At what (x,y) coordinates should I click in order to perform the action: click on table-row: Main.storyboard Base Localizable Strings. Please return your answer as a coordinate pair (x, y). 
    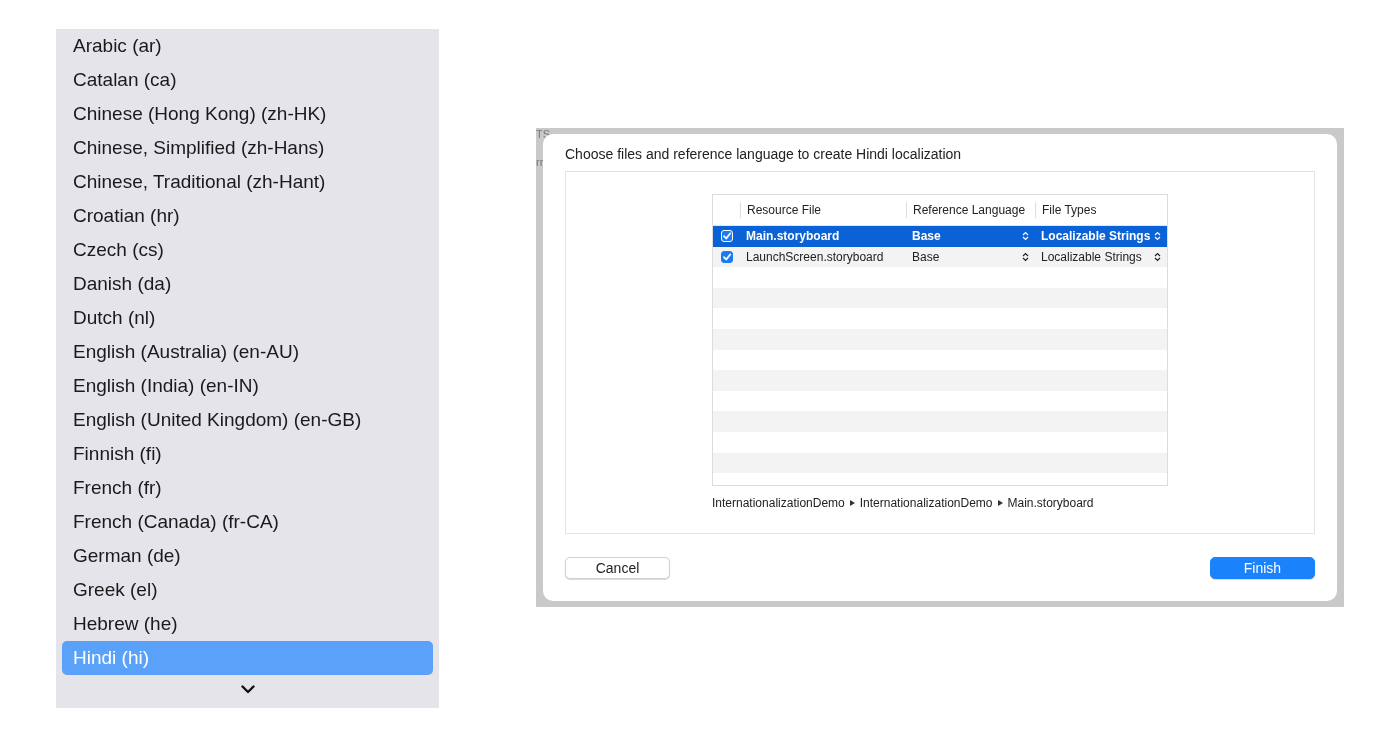
    Looking at the image, I should click on (940, 236).